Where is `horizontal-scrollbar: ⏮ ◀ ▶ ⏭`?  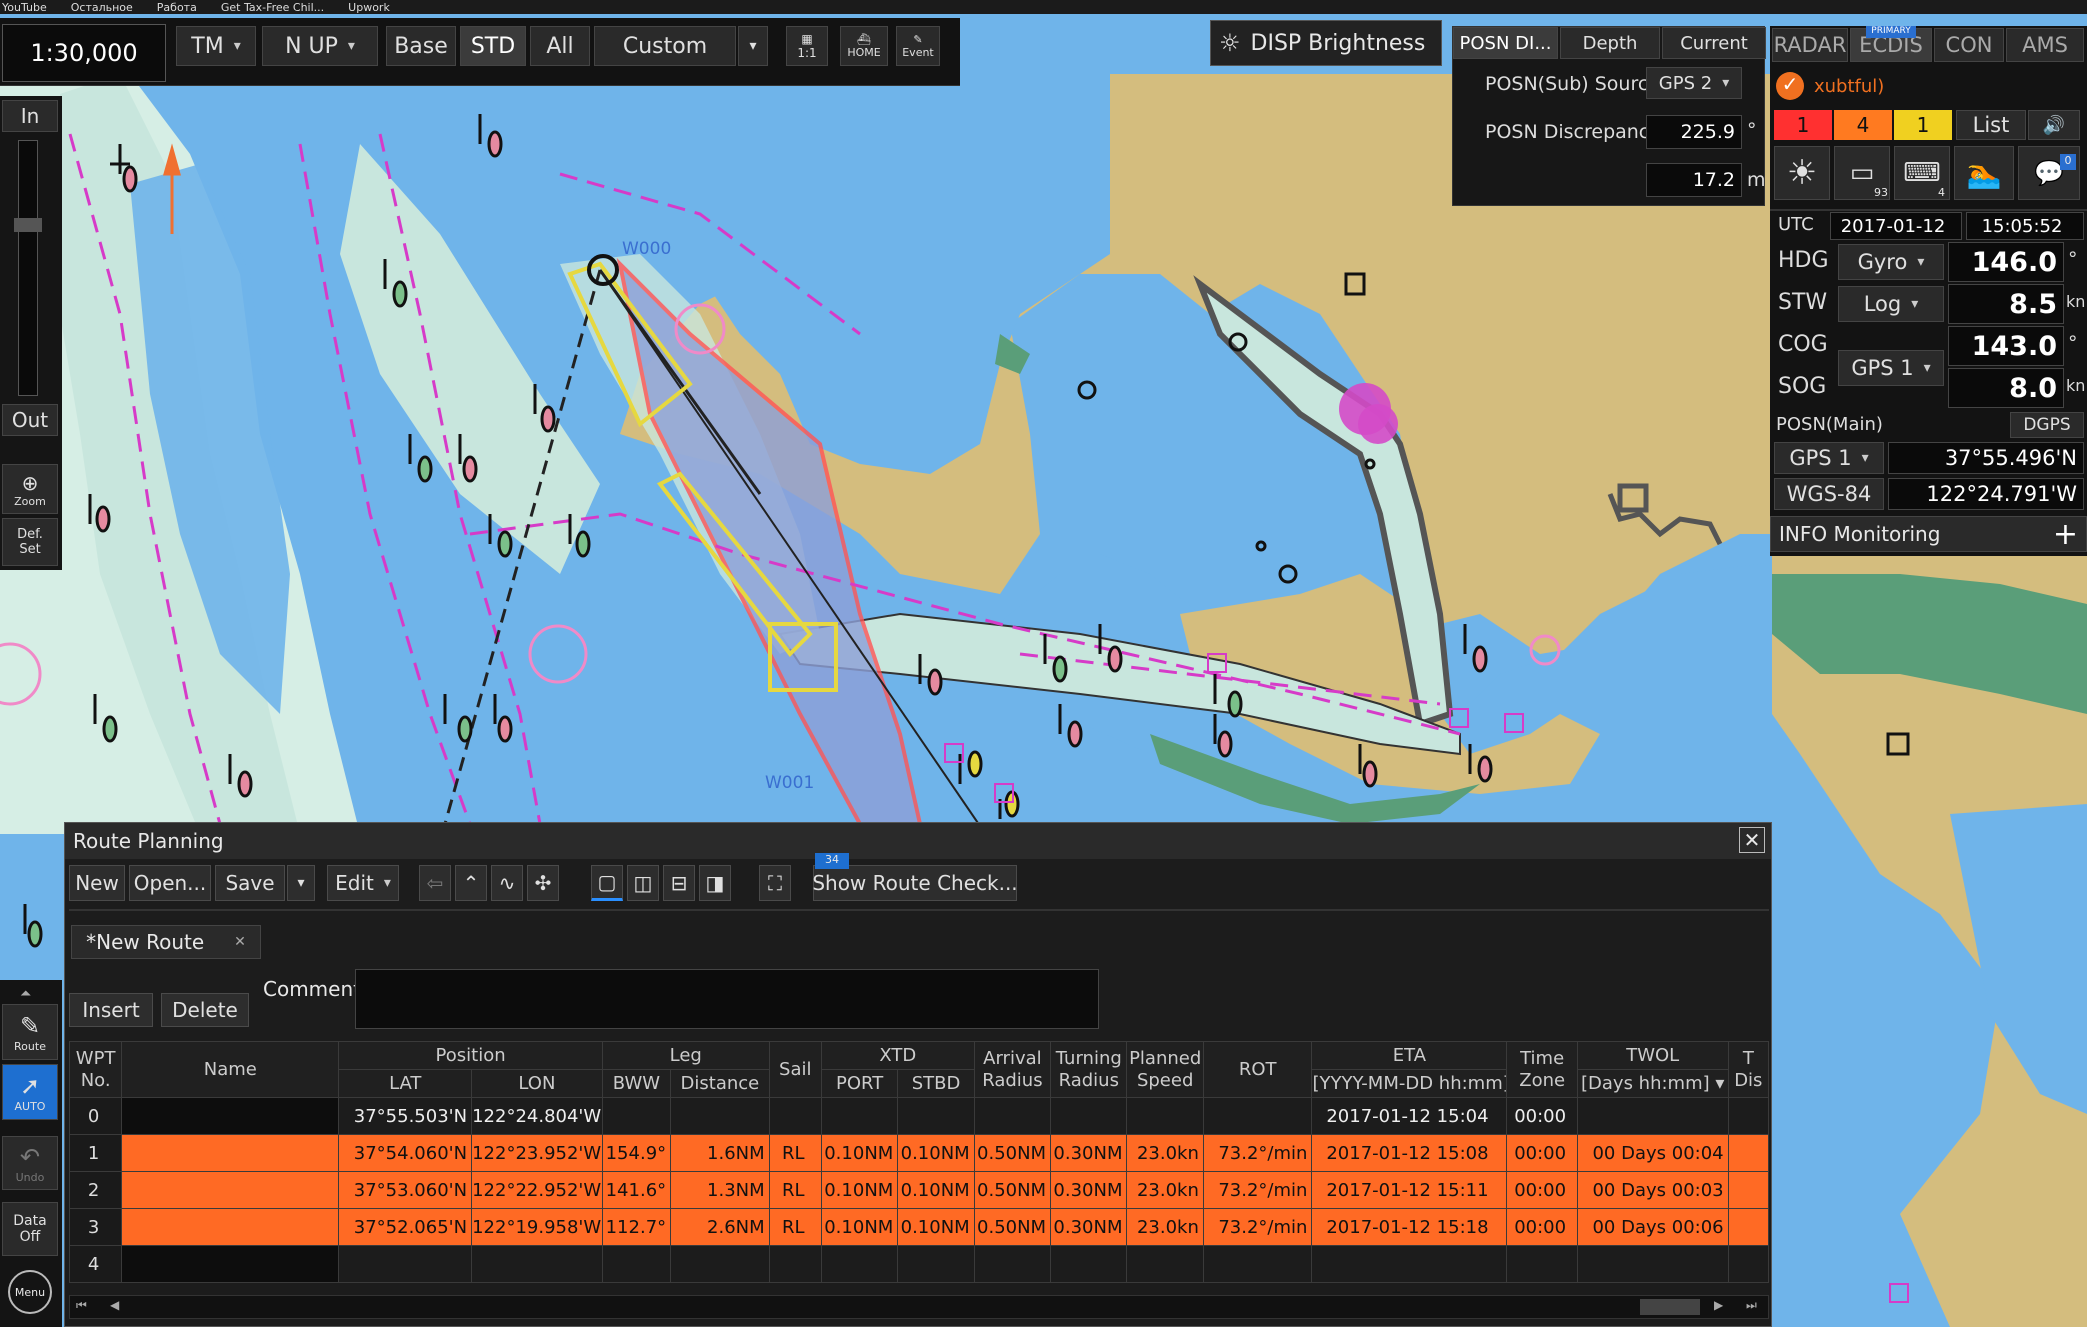 horizontal-scrollbar: ⏮ ◀ ▶ ⏭ is located at coordinates (919, 1307).